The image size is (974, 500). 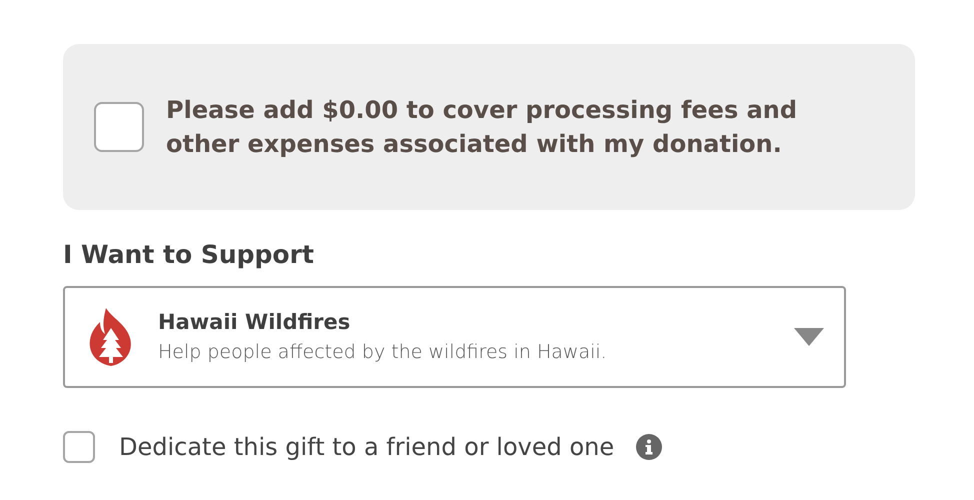 What do you see at coordinates (79, 446) in the screenshot?
I see `dedicate-checkbox` at bounding box center [79, 446].